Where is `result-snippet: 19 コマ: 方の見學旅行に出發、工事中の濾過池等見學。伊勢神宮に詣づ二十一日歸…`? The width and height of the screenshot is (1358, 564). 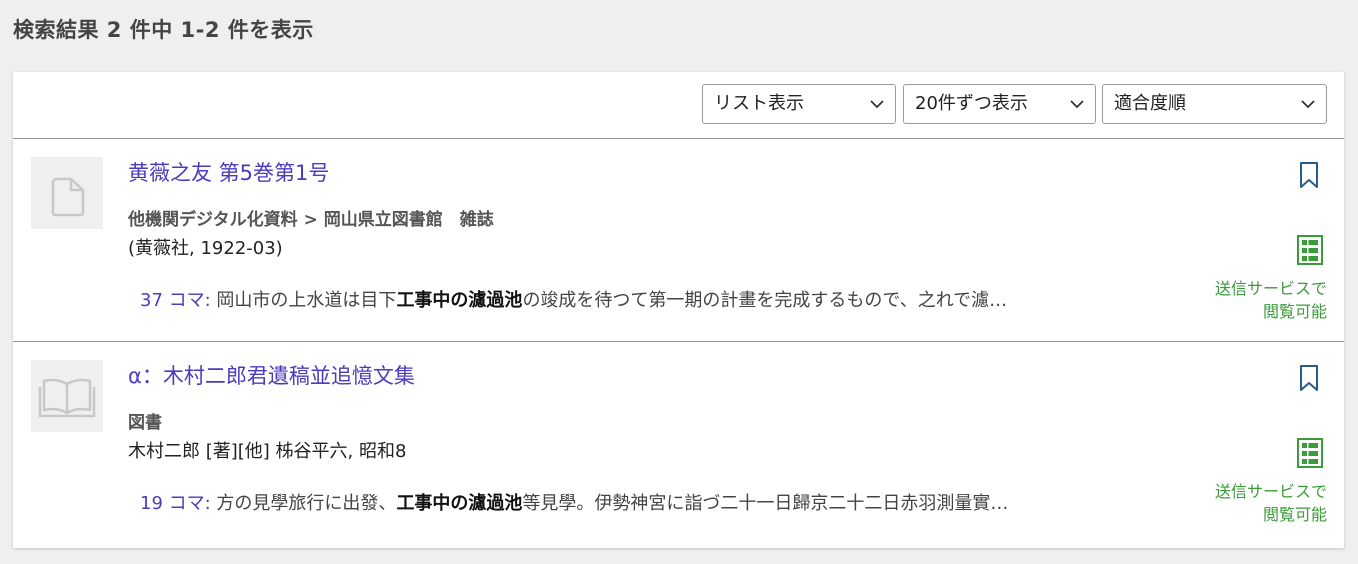 result-snippet: 19 コマ: 方の見學旅行に出發、工事中の濾過池等見學。伊勢神宮に詣づ二十一日歸… is located at coordinates (574, 502).